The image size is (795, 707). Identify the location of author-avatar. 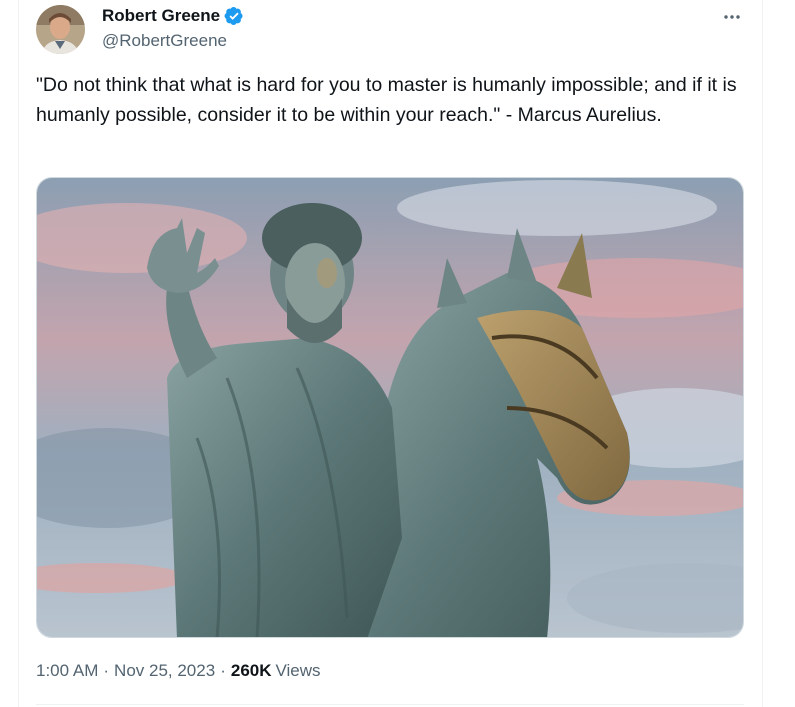
(60, 29).